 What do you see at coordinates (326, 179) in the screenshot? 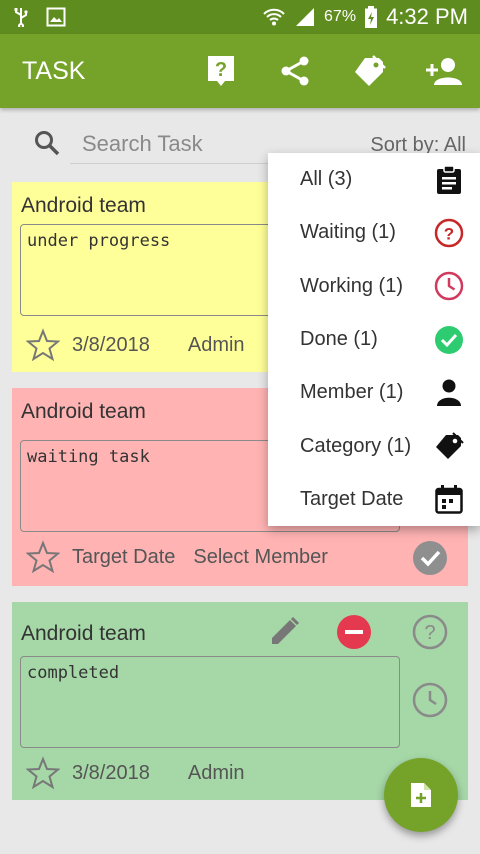
I see `menu-item-label: All (3)` at bounding box center [326, 179].